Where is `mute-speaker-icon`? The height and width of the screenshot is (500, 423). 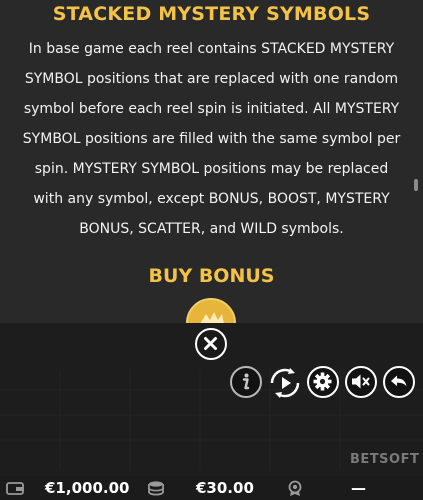 mute-speaker-icon is located at coordinates (361, 381).